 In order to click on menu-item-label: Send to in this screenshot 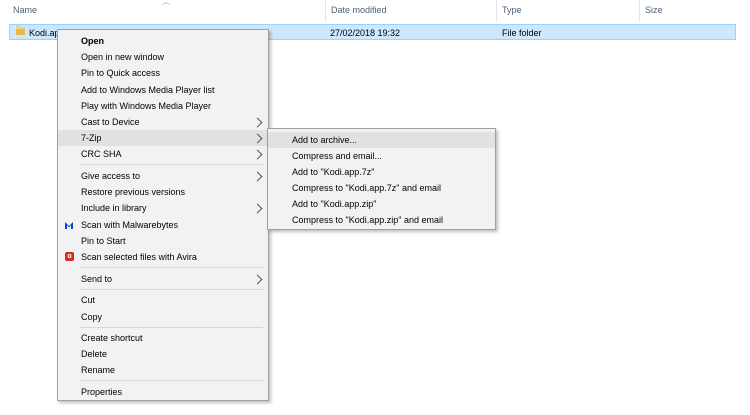, I will do `click(97, 279)`.